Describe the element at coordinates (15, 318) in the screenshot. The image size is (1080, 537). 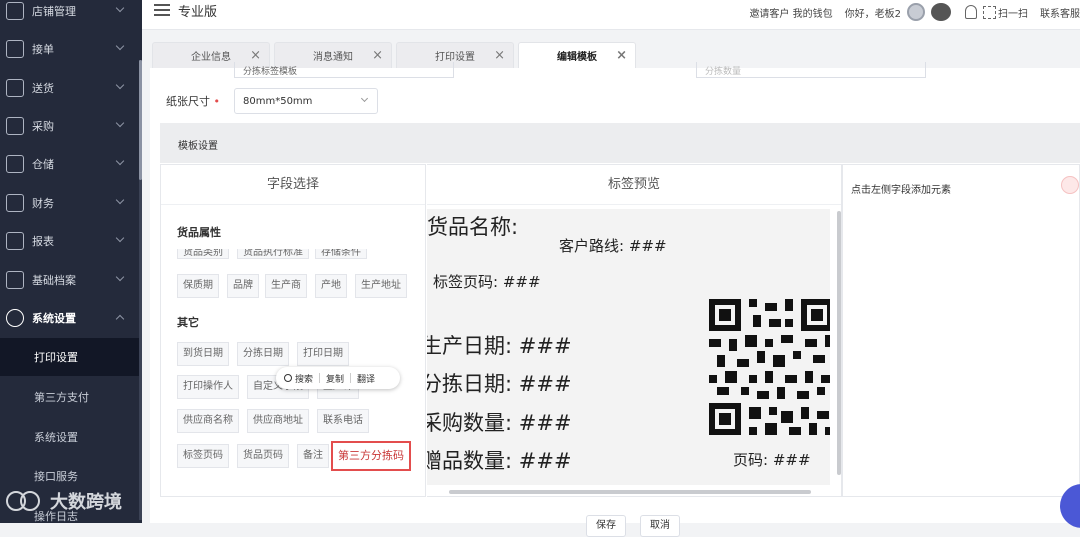
I see `gear-icon` at that location.